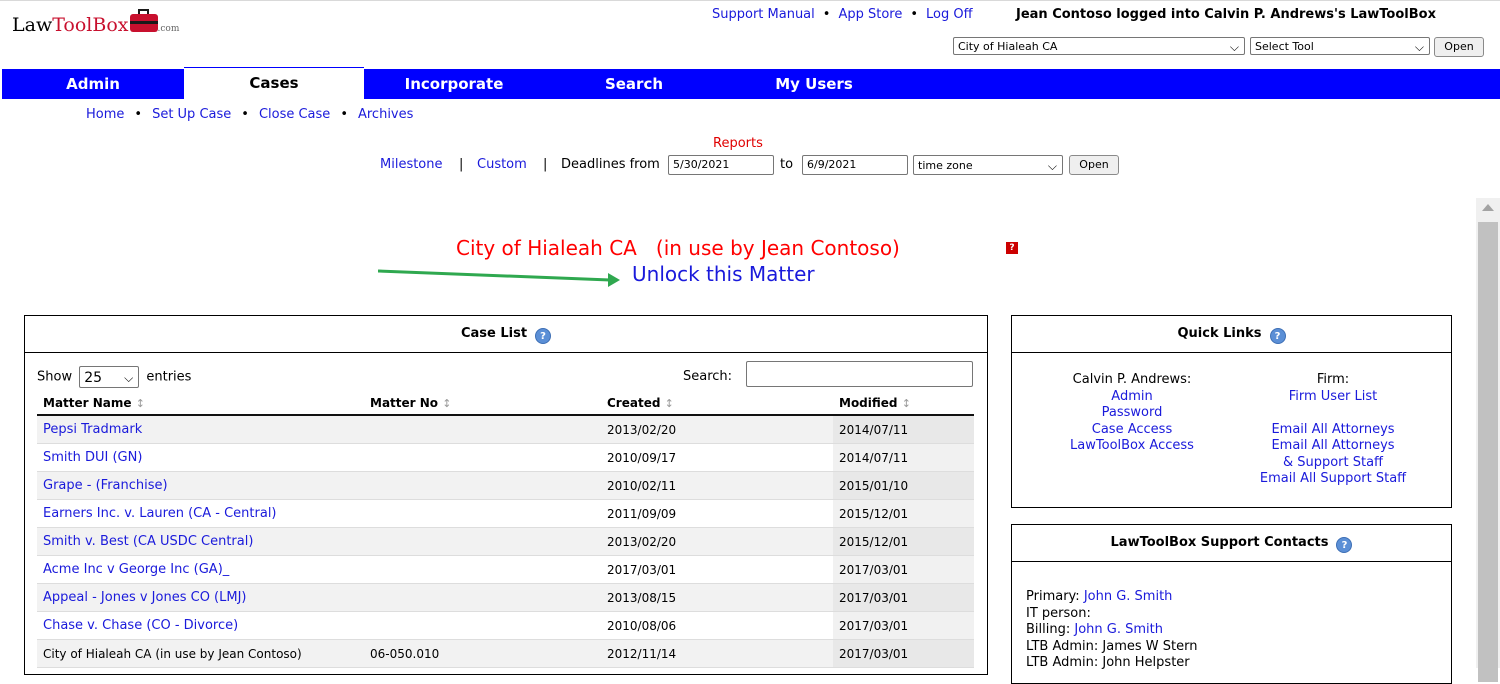  What do you see at coordinates (1333, 454) in the screenshot?
I see `email-attorneys-support-link: Email All Attorneys & Support Staff` at bounding box center [1333, 454].